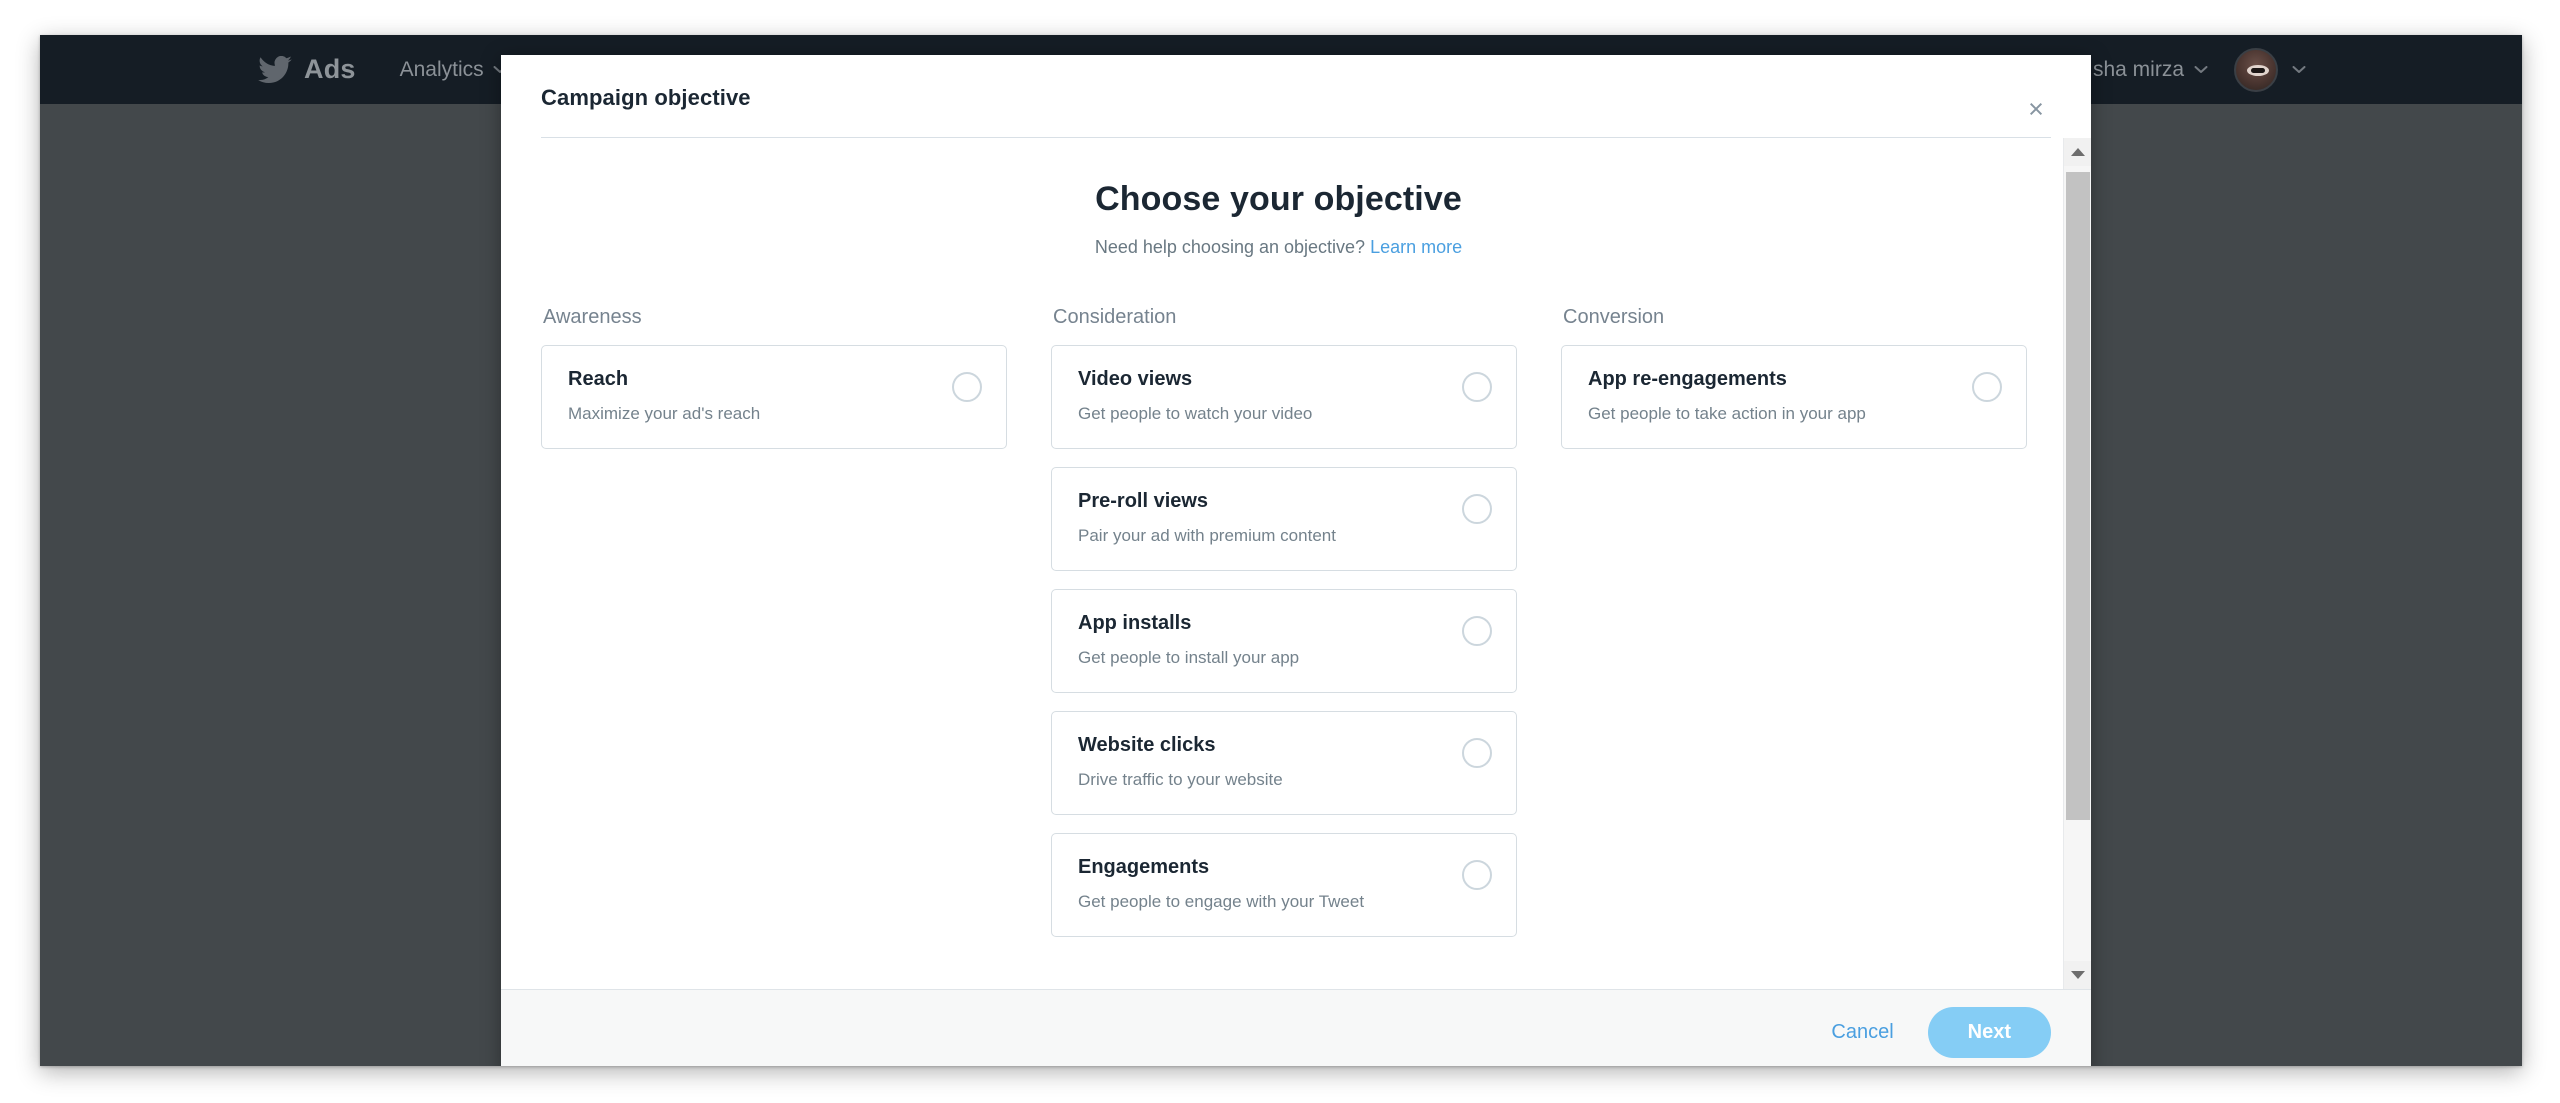 This screenshot has width=2560, height=1103. What do you see at coordinates (2036, 110) in the screenshot?
I see `close-icon: ×` at bounding box center [2036, 110].